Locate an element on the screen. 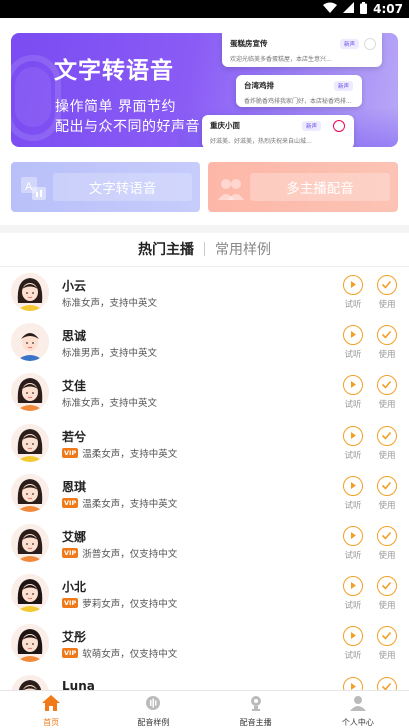 The width and height of the screenshot is (409, 728). anchor-description: VIP 软萌女声，仅支持中文 is located at coordinates (119, 653).